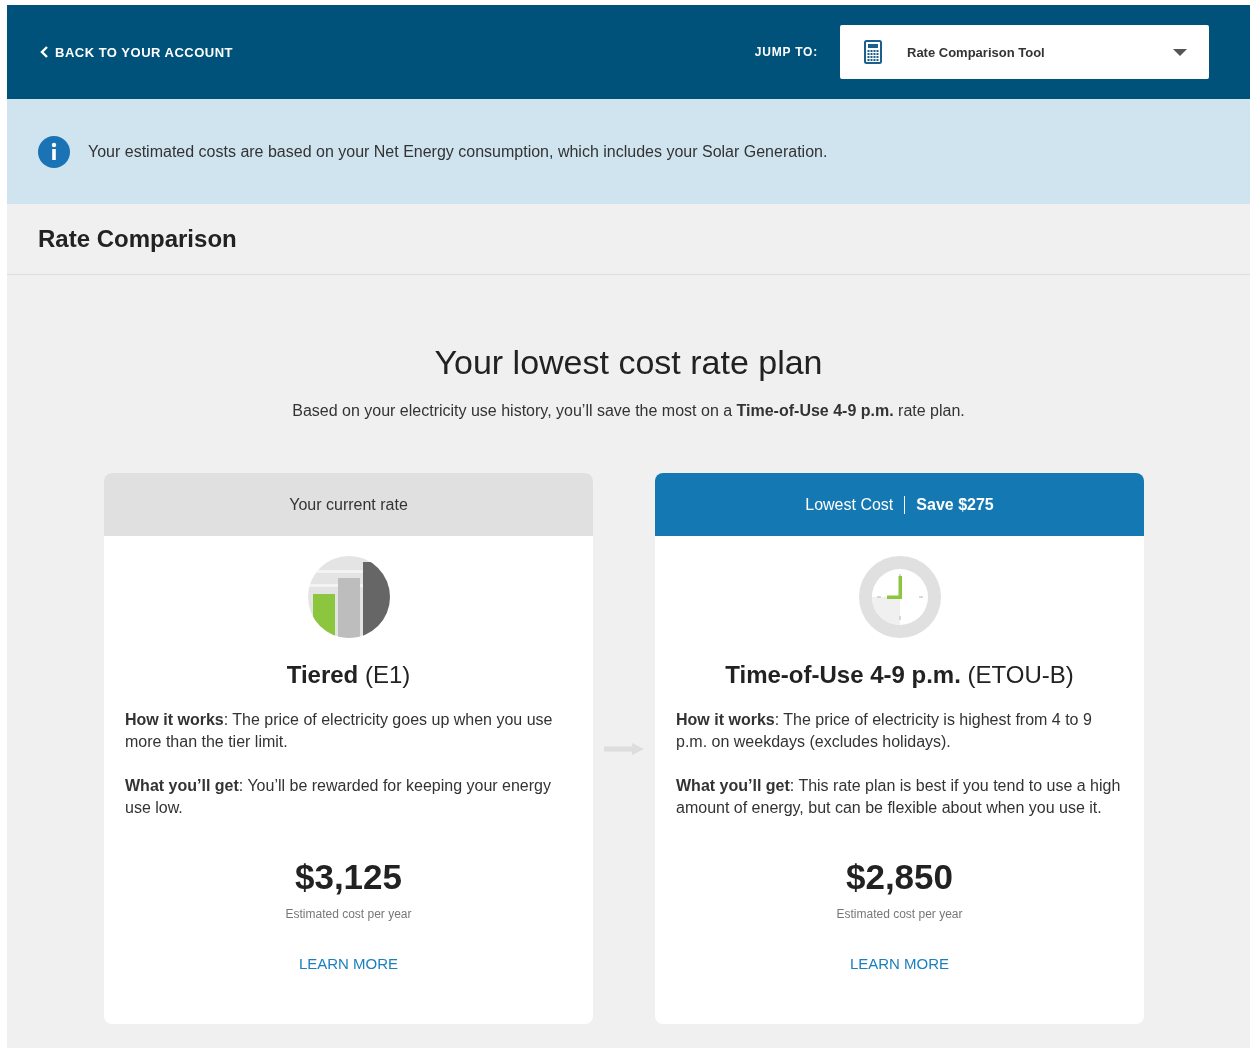 The image size is (1250, 1050). What do you see at coordinates (873, 52) in the screenshot?
I see `calculator-icon` at bounding box center [873, 52].